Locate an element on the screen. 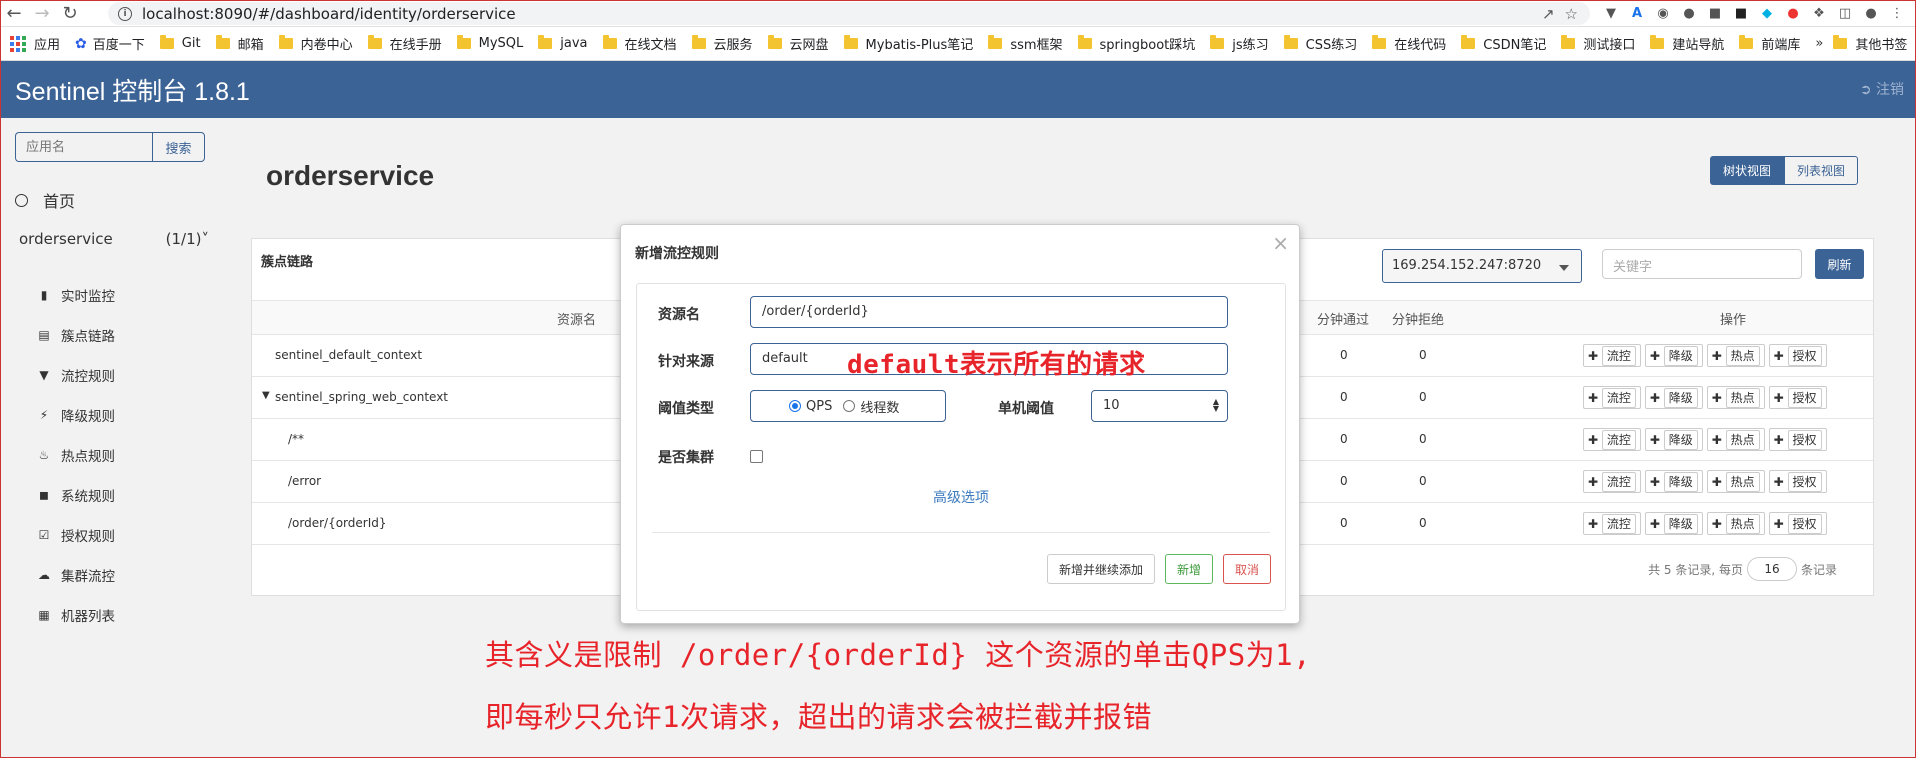 This screenshot has width=1916, height=758. sidebar-item: ▦ 机器列表 is located at coordinates (76, 615).